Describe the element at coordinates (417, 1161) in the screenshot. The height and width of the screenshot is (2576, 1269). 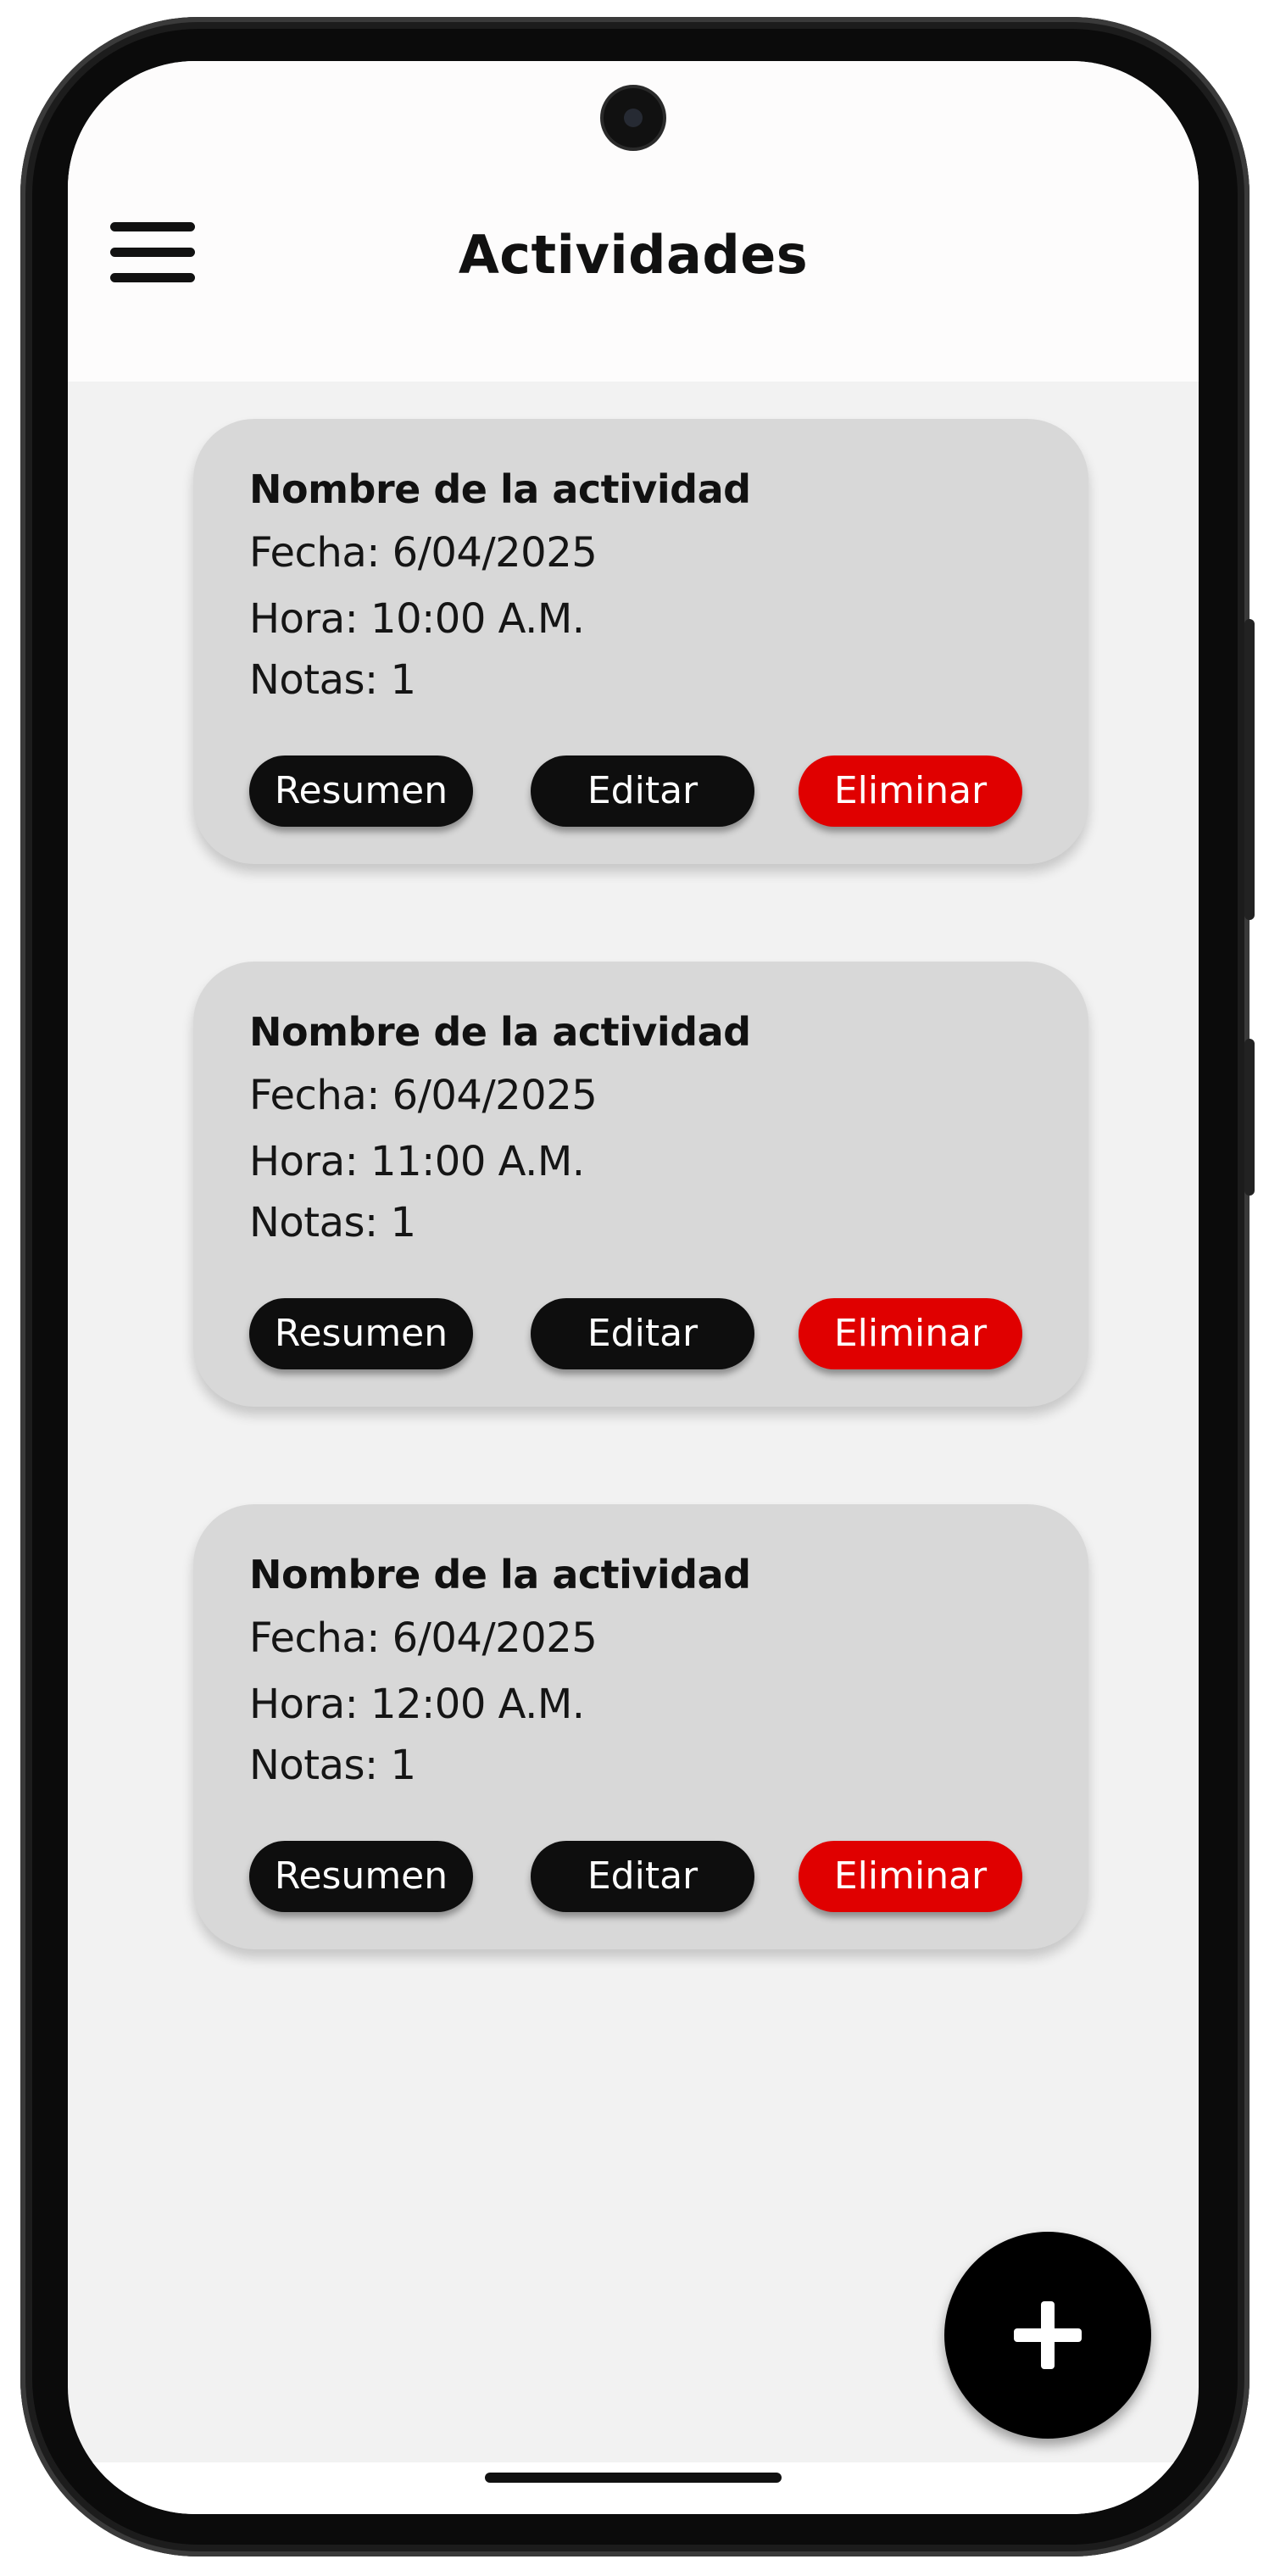
I see `activity-time: Hora: 11:00 A.M.` at that location.